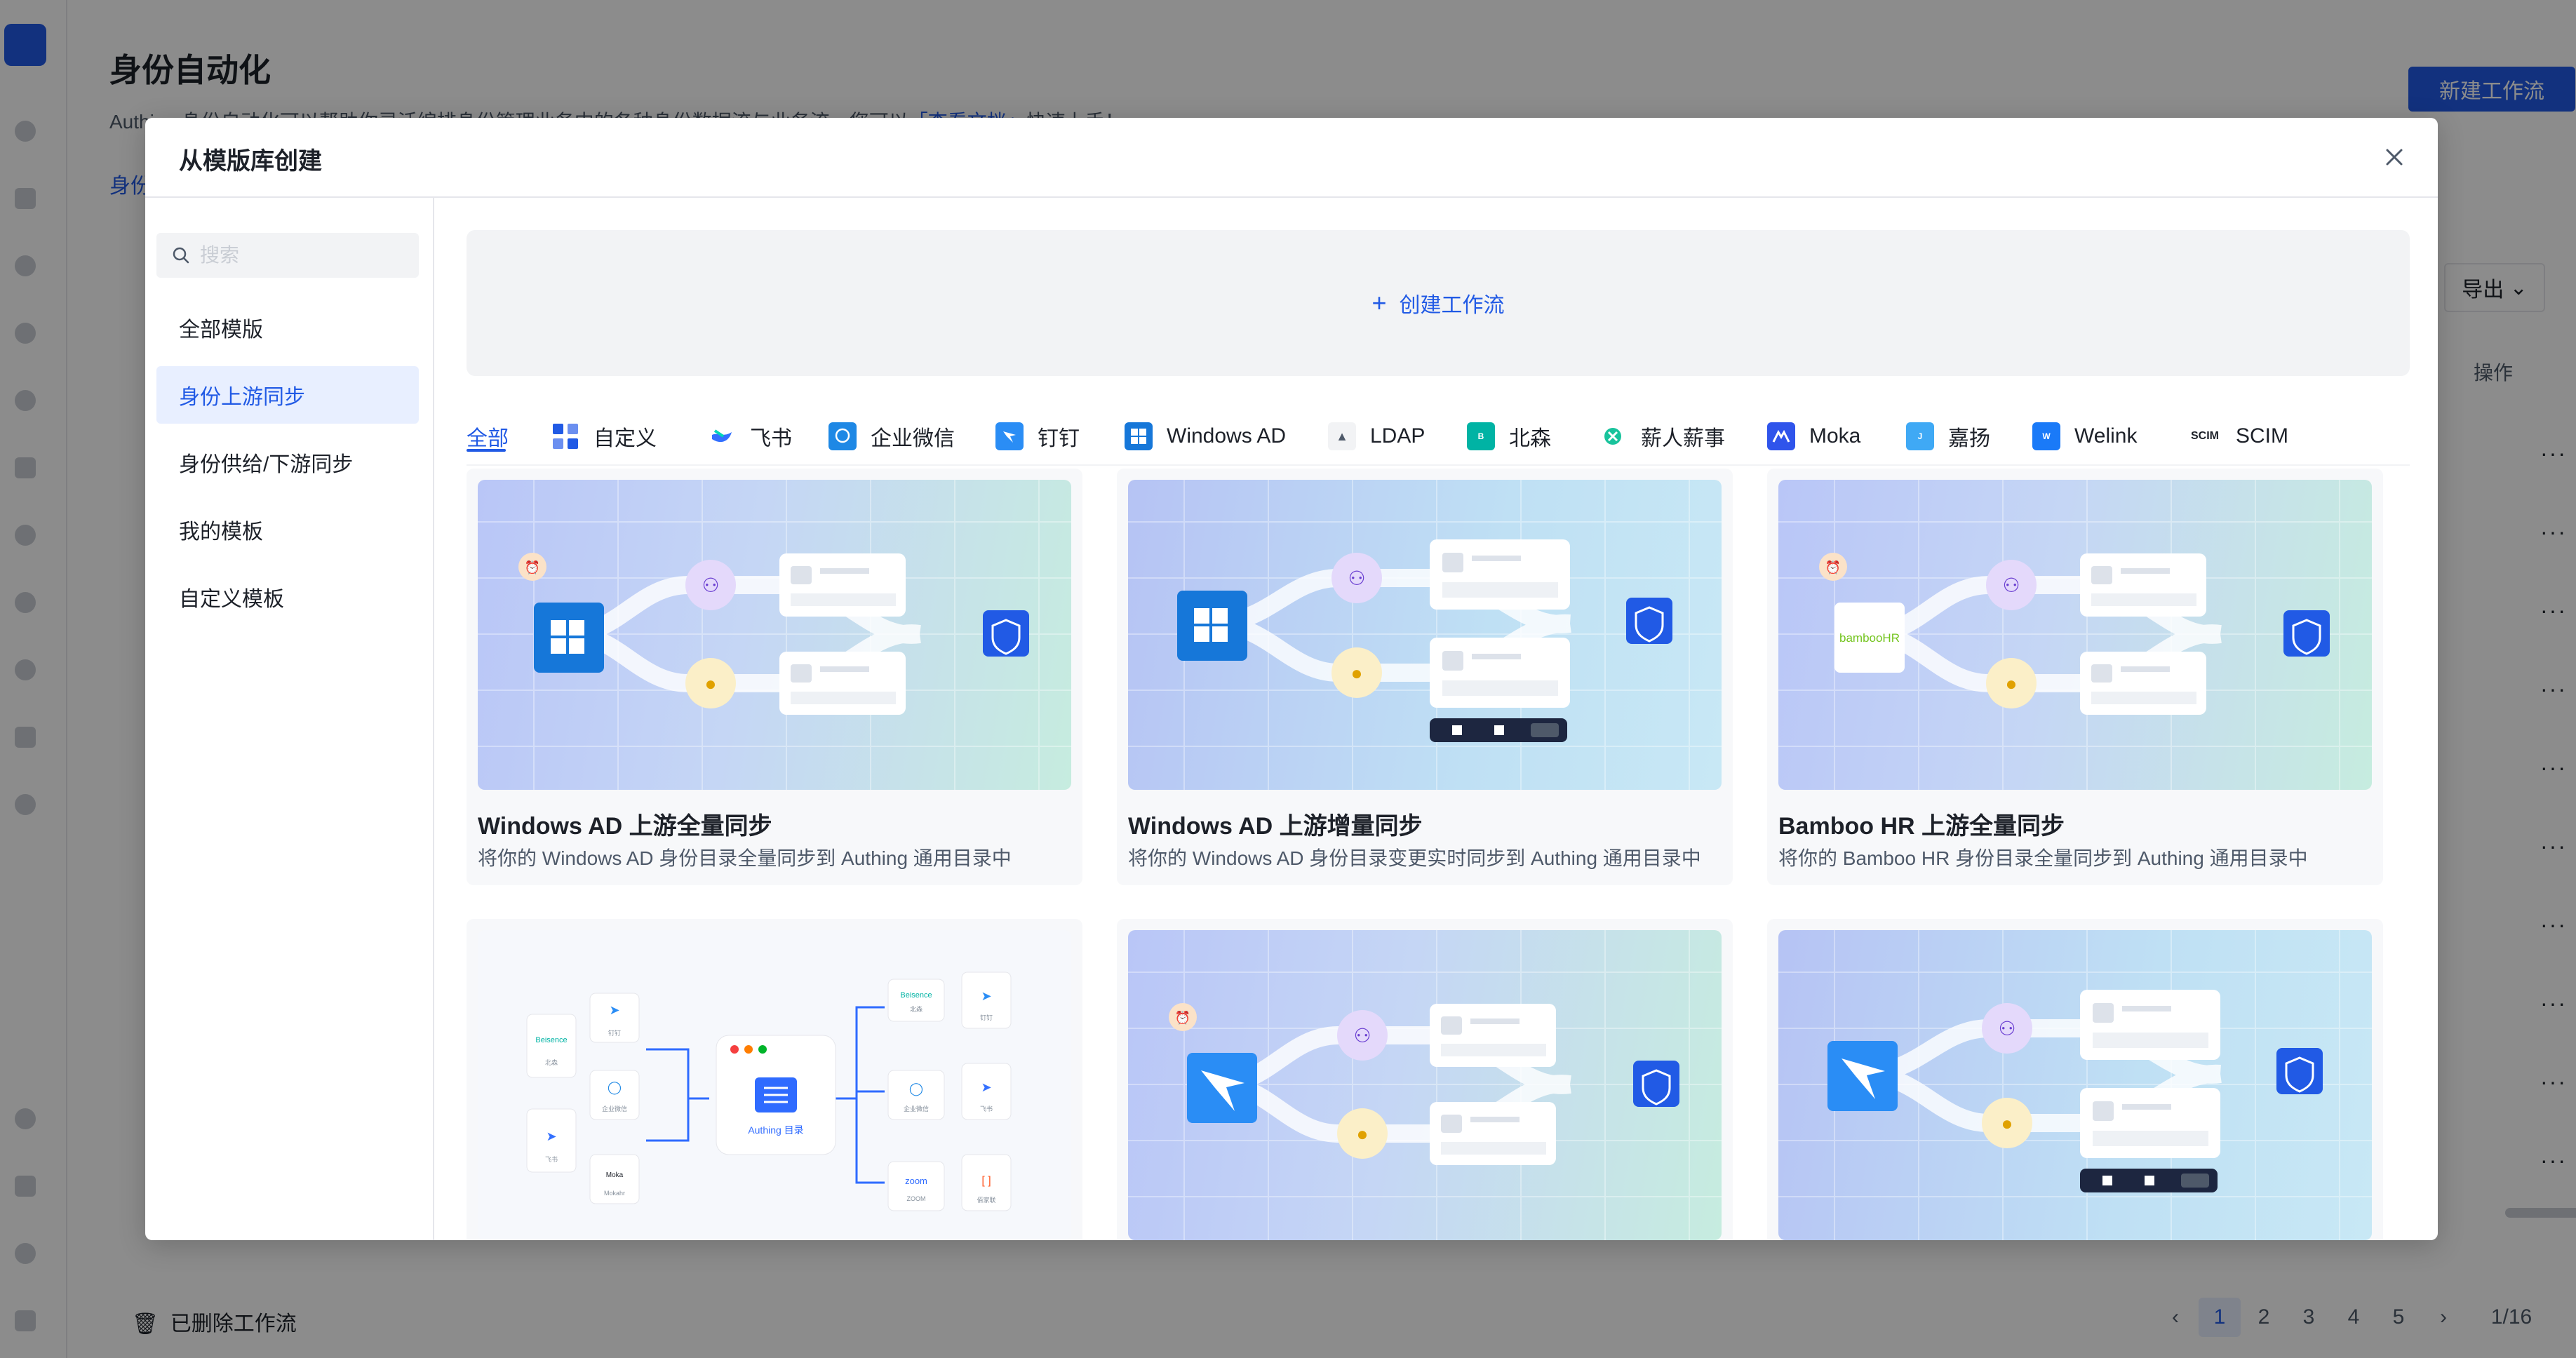  Describe the element at coordinates (1037, 436) in the screenshot. I see `tab-dingtalk: 钉钉` at that location.